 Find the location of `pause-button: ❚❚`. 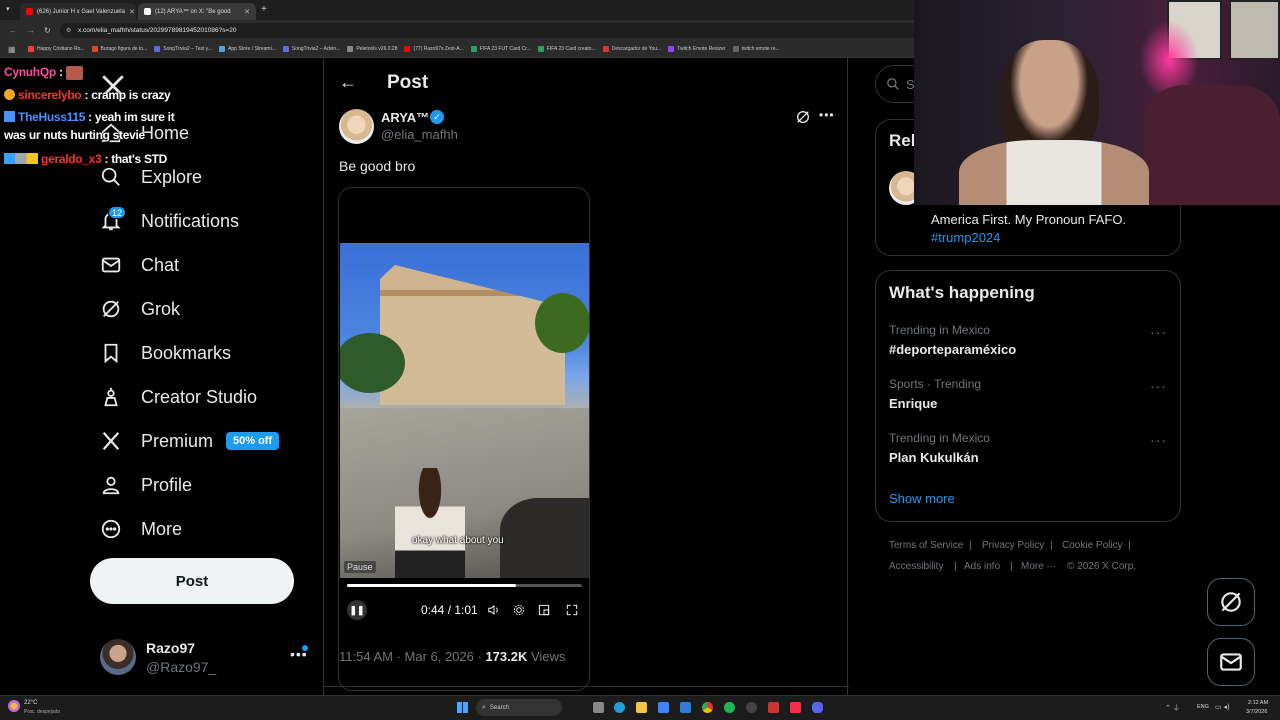

pause-button: ❚❚ is located at coordinates (357, 610).